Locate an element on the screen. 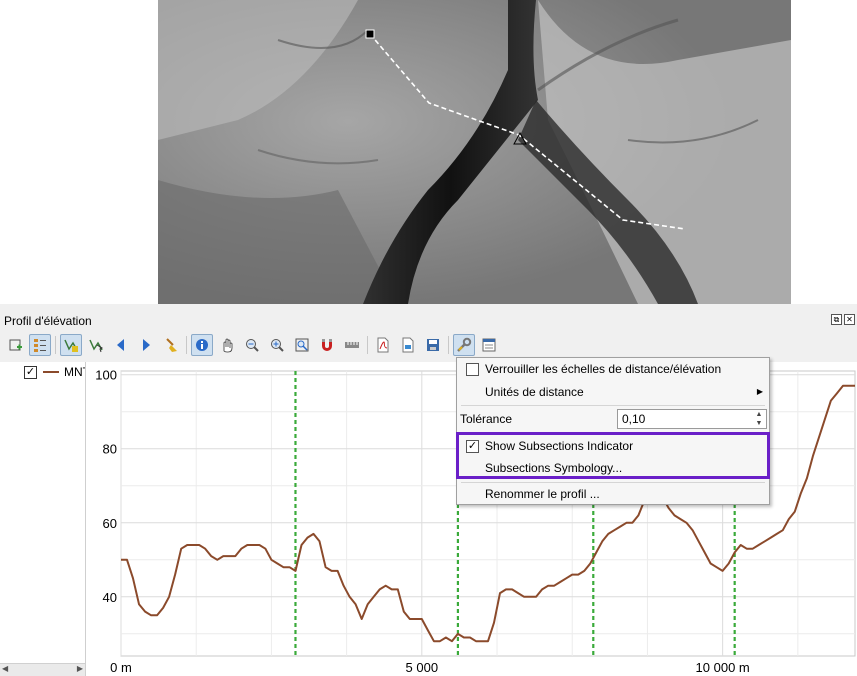  add-layers-icon is located at coordinates (15, 345).